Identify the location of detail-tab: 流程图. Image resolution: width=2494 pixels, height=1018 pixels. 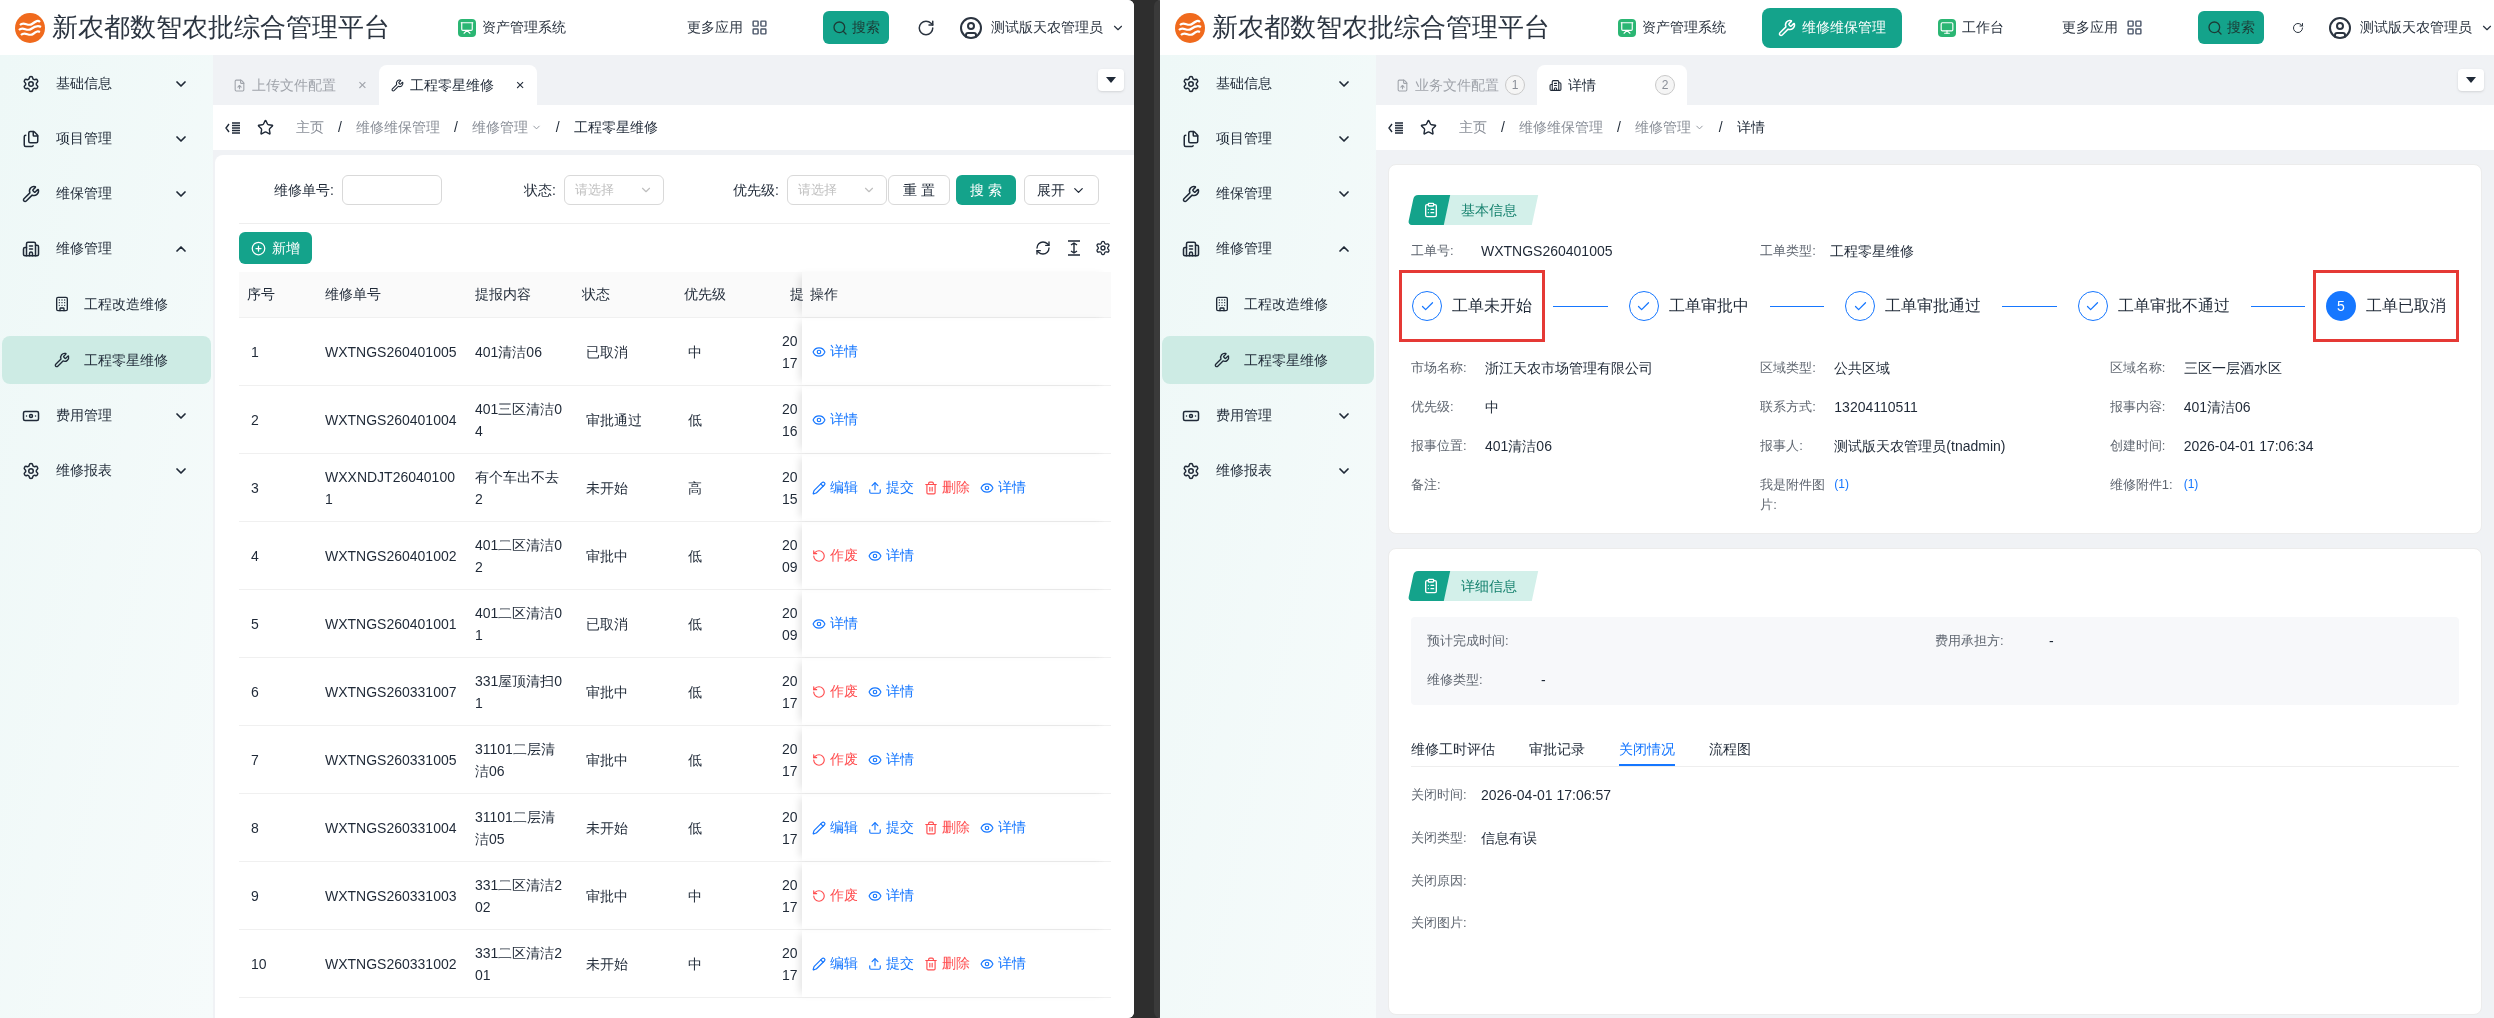
(1730, 746).